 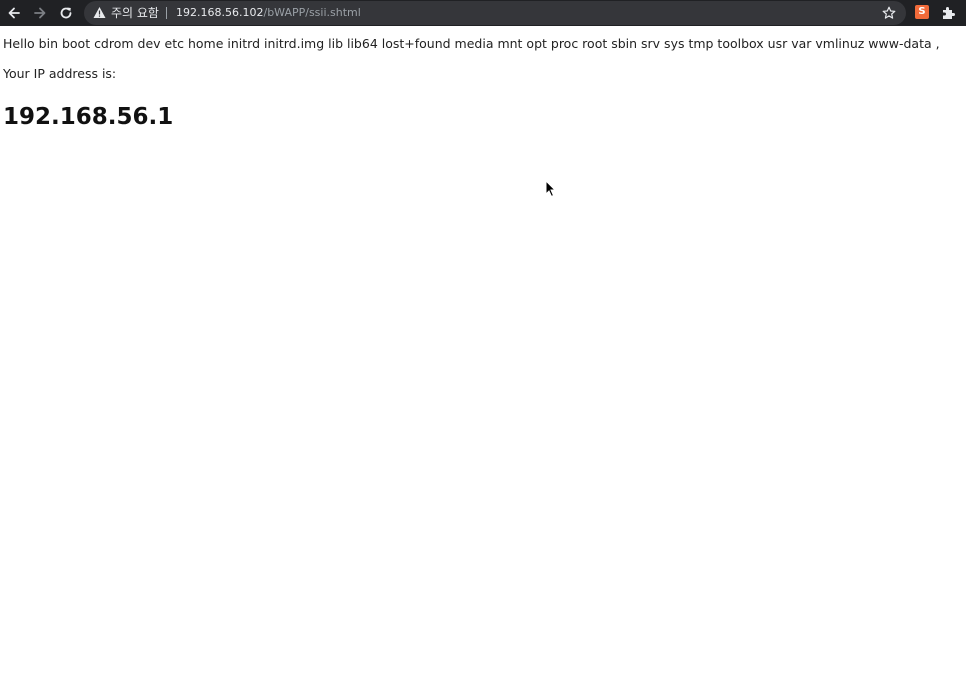 What do you see at coordinates (220, 12) in the screenshot?
I see `url-host: 192.168.56.102` at bounding box center [220, 12].